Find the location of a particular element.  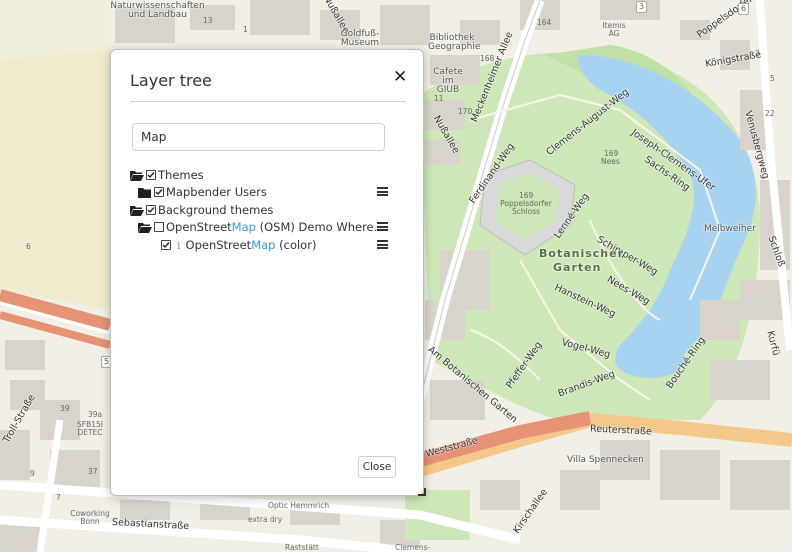

place-label: Coworking Bonn is located at coordinates (90, 517).